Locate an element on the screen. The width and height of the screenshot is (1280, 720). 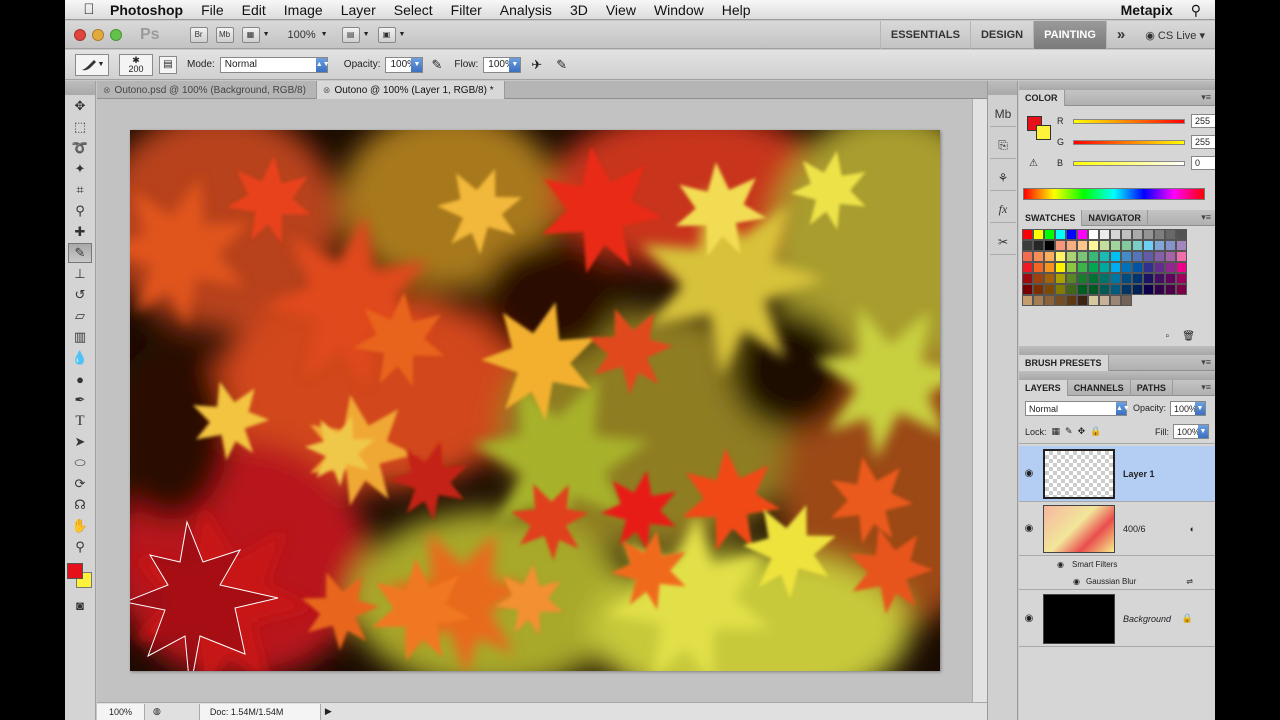
blue-slider is located at coordinates (1129, 163).